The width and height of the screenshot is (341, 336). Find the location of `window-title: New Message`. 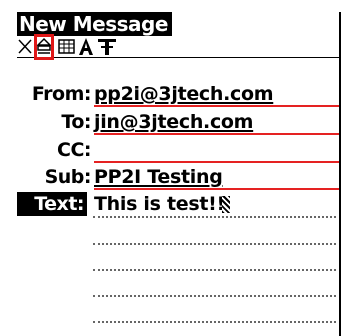

window-title: New Message is located at coordinates (94, 24).